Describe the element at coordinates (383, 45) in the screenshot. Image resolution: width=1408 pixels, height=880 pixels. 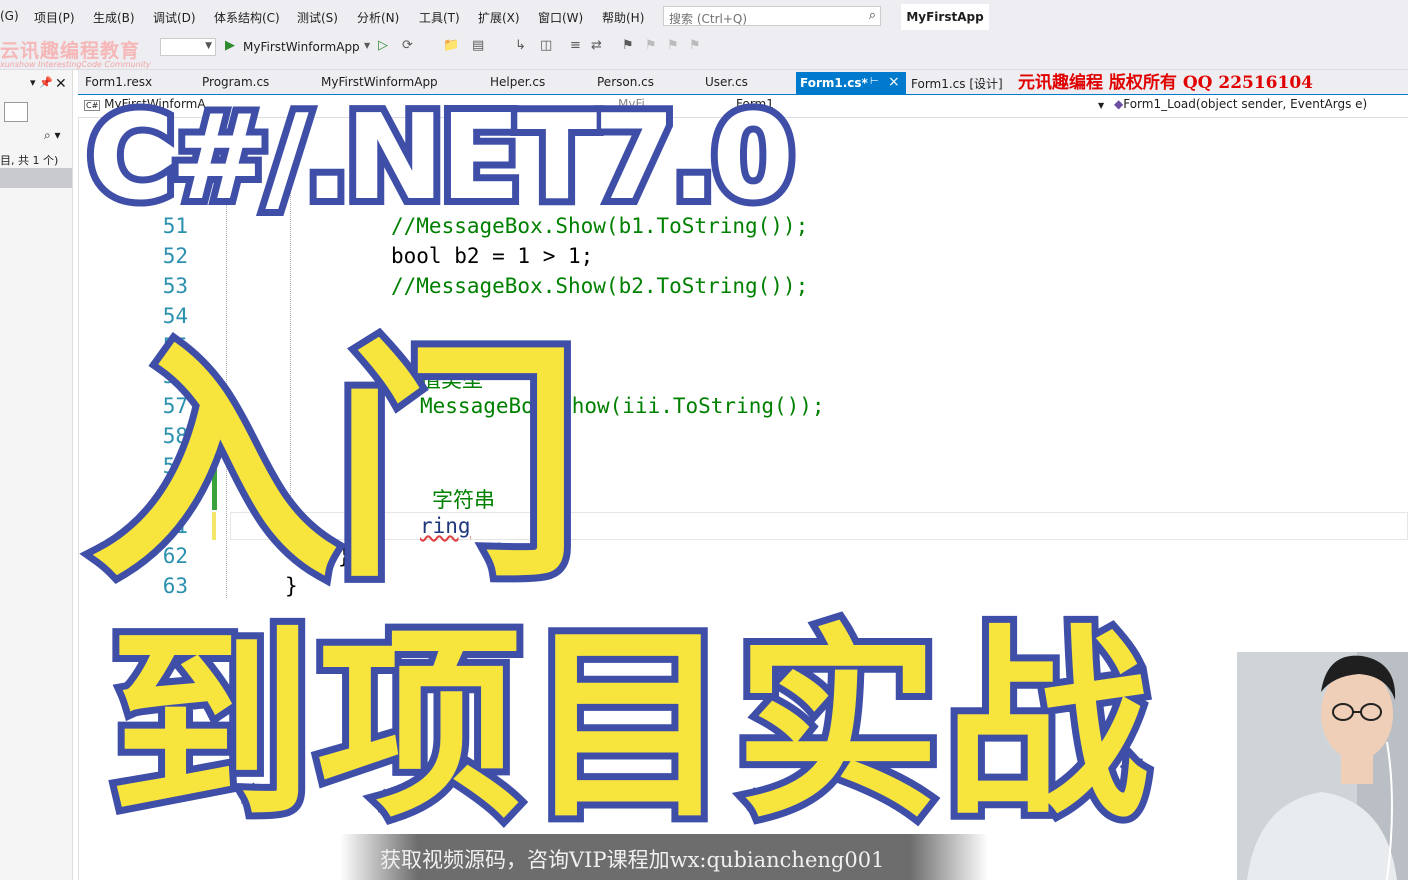
I see `start-without-debug-icon: ▷` at that location.